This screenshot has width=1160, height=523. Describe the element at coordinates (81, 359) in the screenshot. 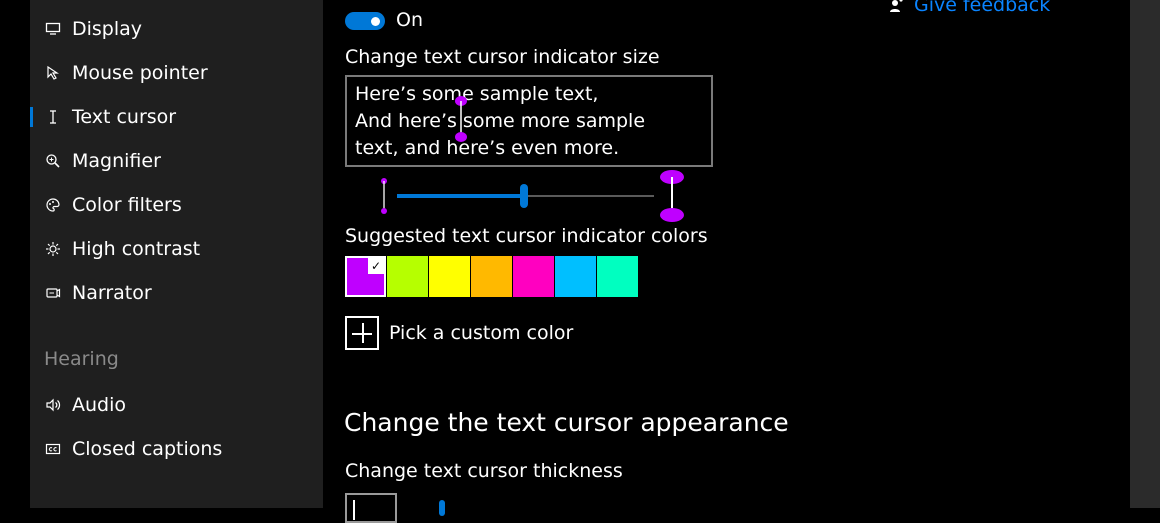

I see `hearing-heading: Hearing` at that location.